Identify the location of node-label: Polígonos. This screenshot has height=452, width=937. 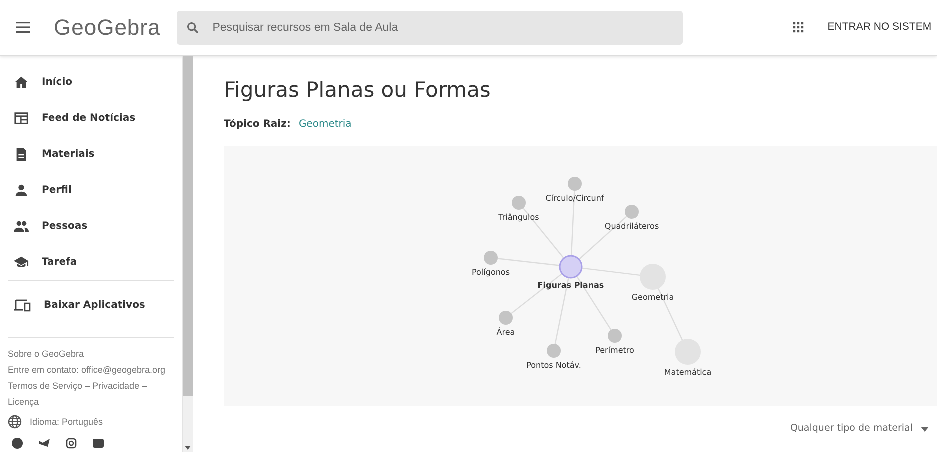
(491, 273).